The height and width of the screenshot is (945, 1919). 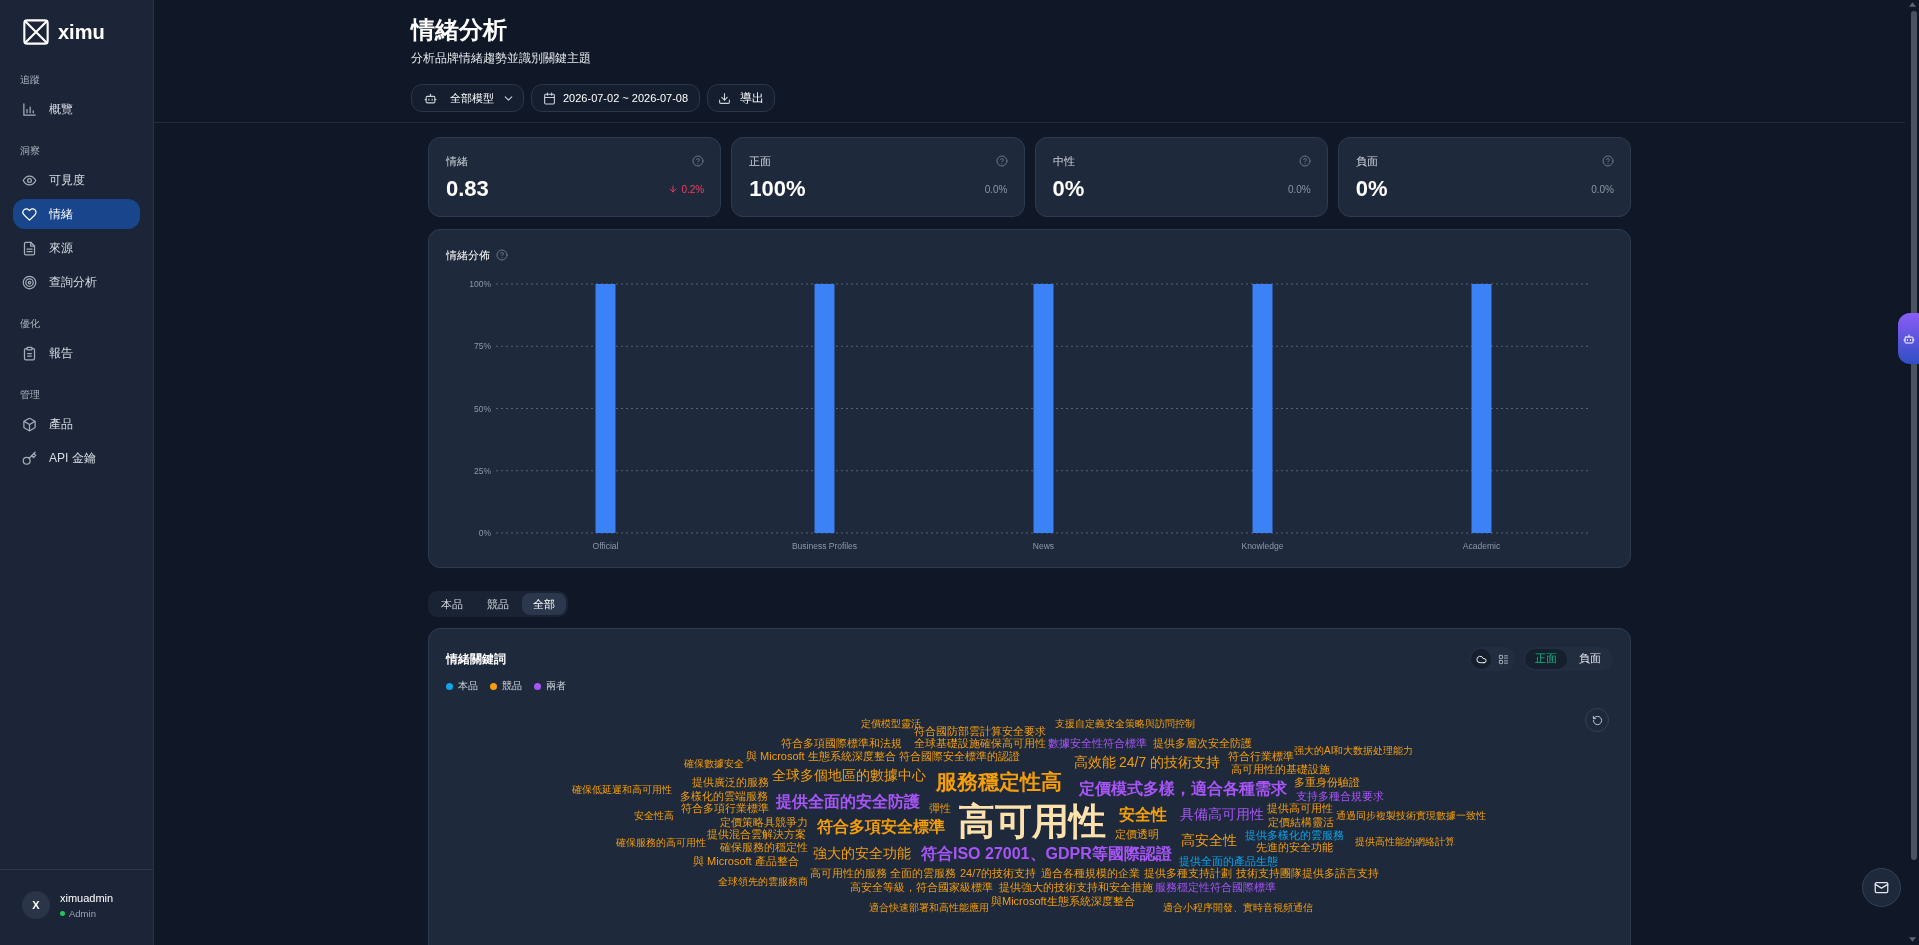 What do you see at coordinates (999, 782) in the screenshot?
I see `cloud-word: 服務穩定性高` at bounding box center [999, 782].